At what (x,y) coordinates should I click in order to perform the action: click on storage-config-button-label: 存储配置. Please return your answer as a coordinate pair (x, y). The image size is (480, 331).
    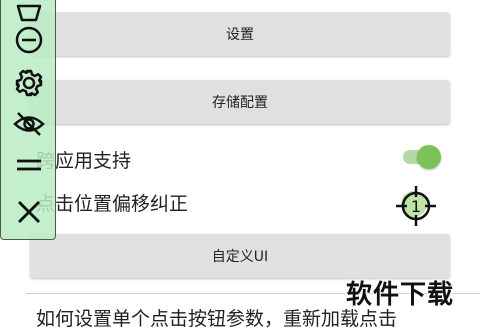
    Looking at the image, I should click on (240, 103).